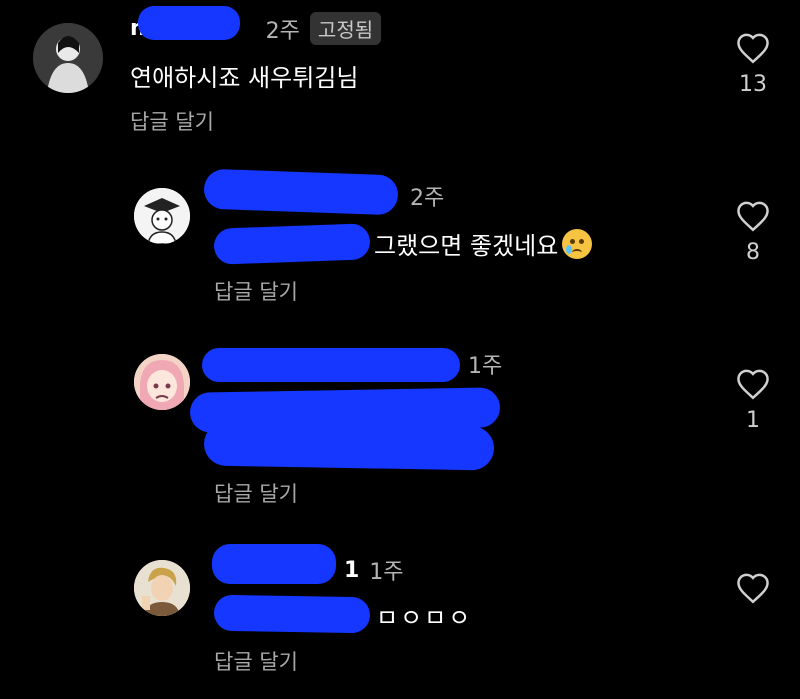 The image size is (800, 699). I want to click on like-count: 13, so click(753, 84).